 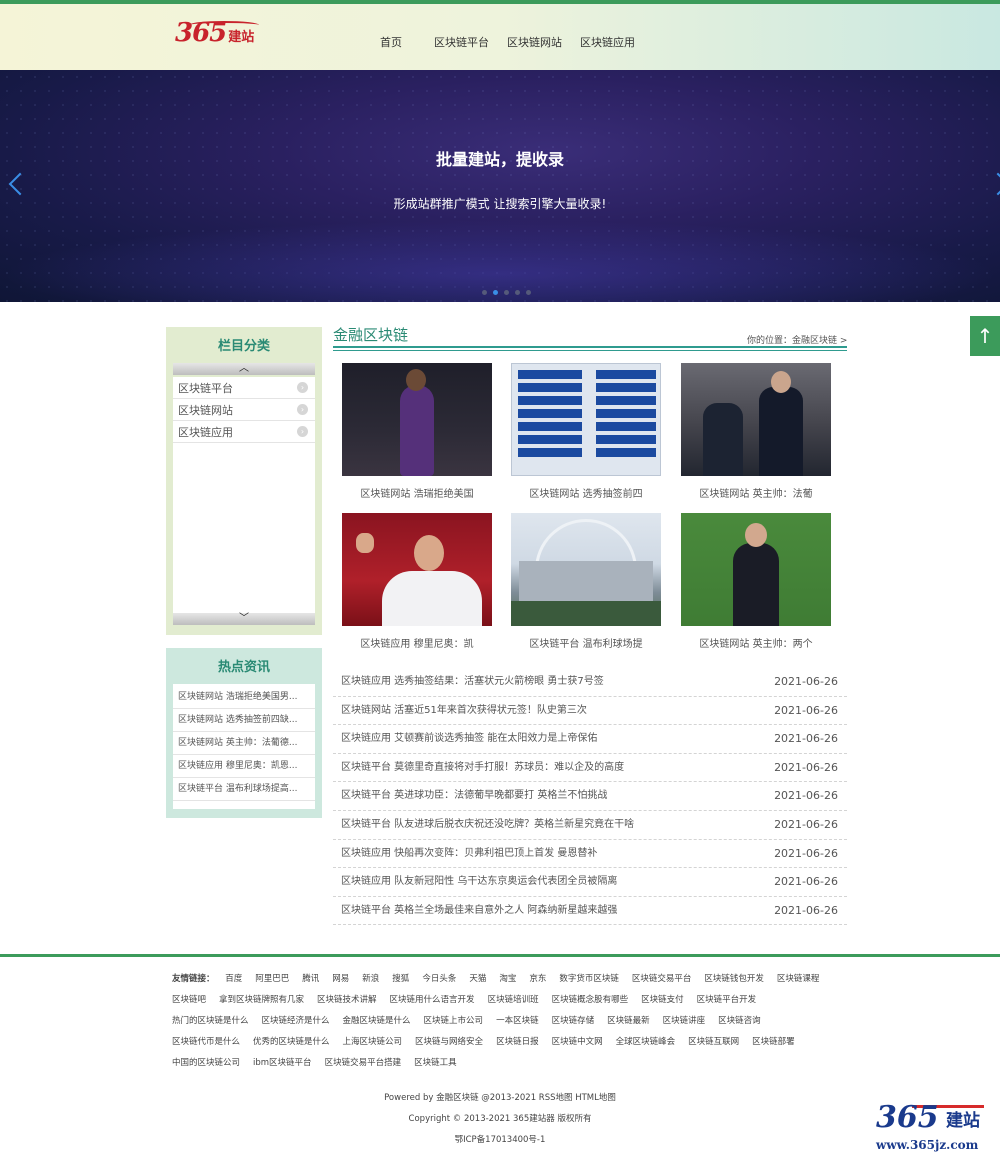 I want to click on friend-link: 中国的区块链公司, so click(x=206, y=1063).